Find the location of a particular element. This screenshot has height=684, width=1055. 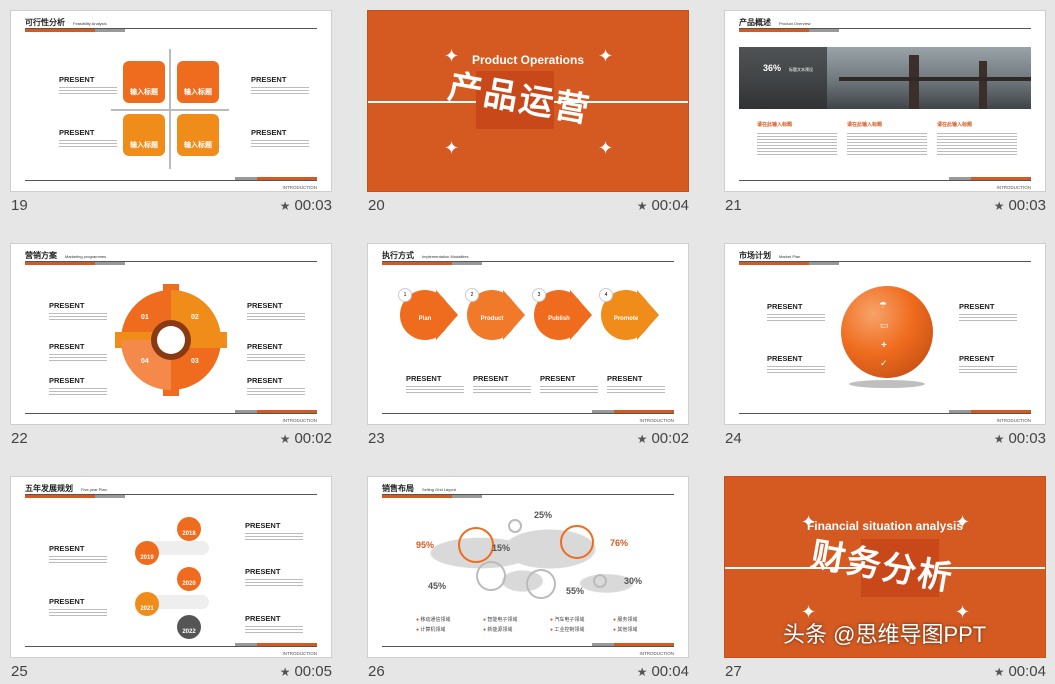

slide-subtitle: Five-year Plan is located at coordinates (94, 489).